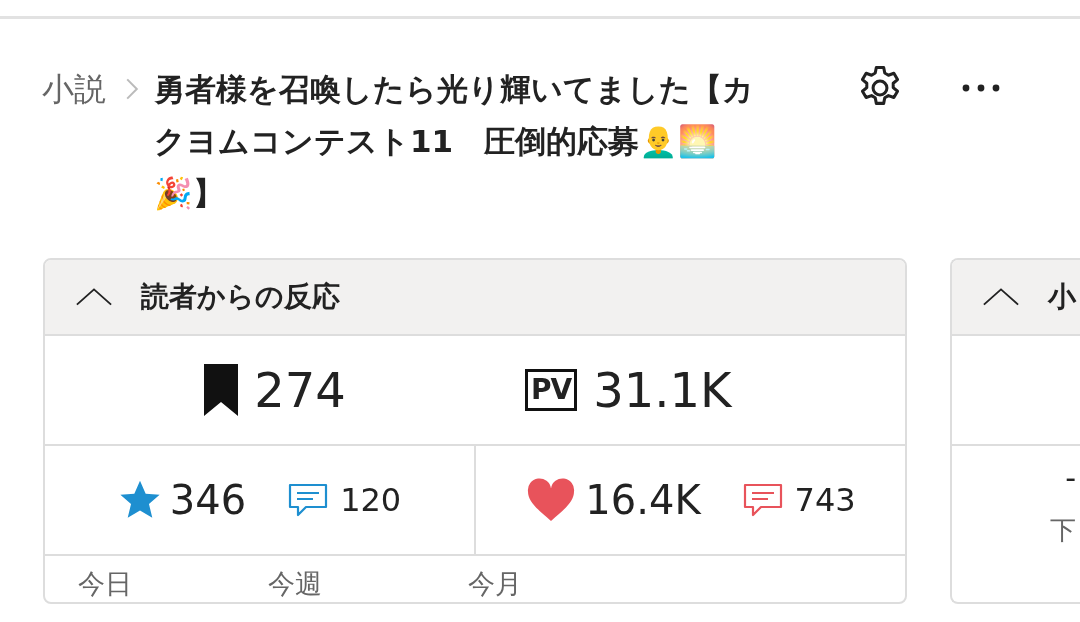  What do you see at coordinates (1062, 297) in the screenshot?
I see `card-title: 小` at bounding box center [1062, 297].